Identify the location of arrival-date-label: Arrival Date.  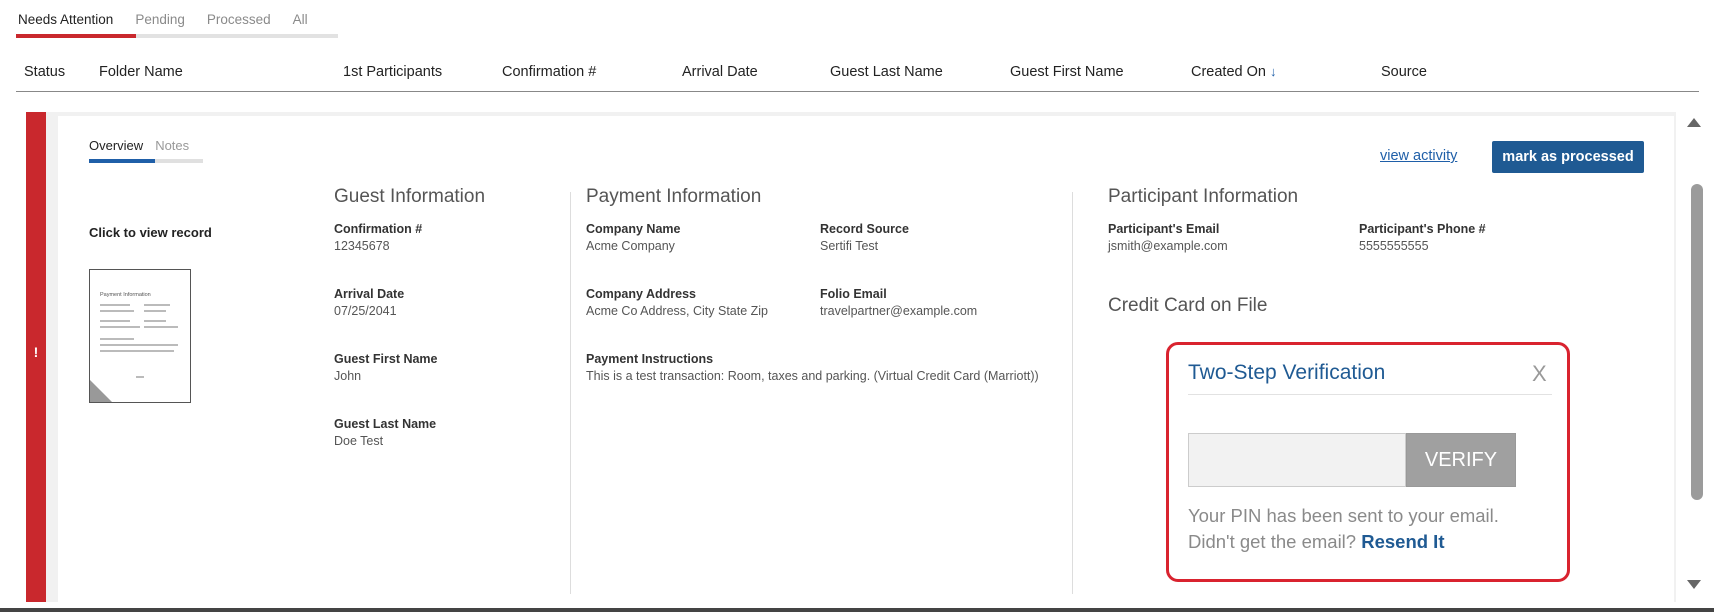
(369, 294).